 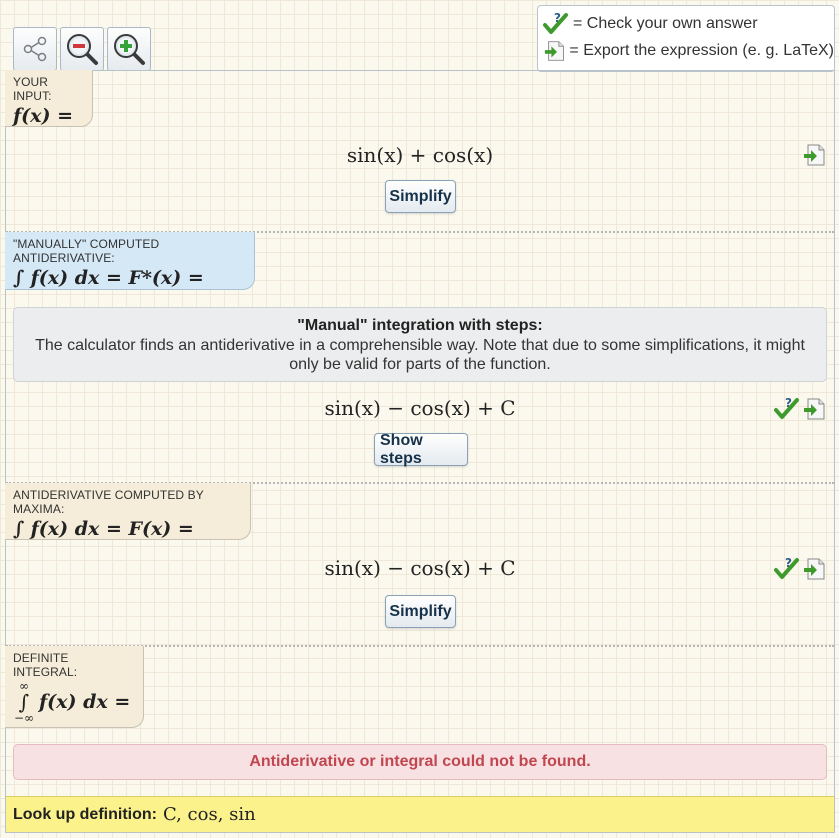 I want to click on definite-expr-group: ∞ ∫ −∞ f(x) dx =, so click(x=74, y=702).